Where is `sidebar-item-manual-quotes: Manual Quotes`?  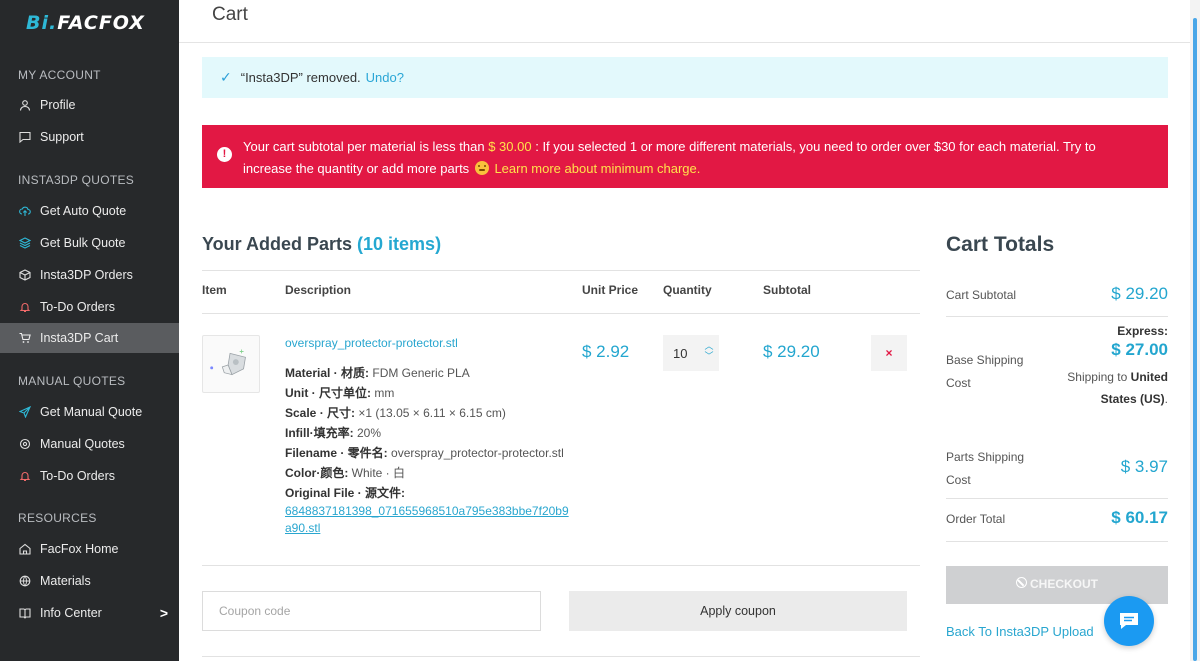
sidebar-item-manual-quotes: Manual Quotes is located at coordinates (89, 444).